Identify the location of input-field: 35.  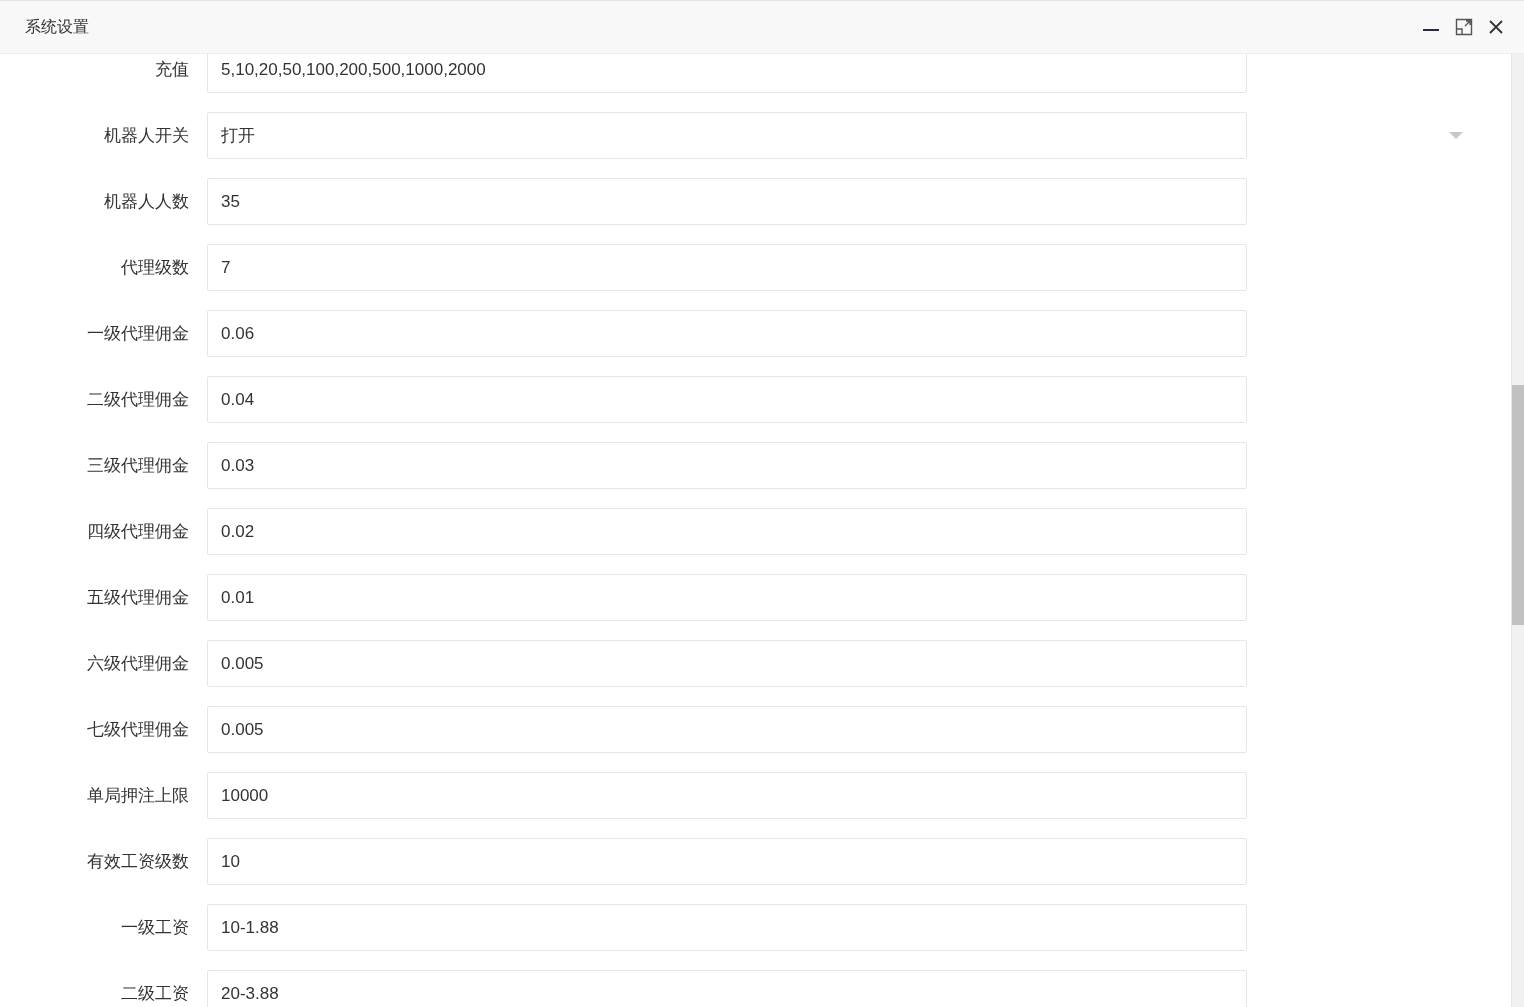
(727, 201).